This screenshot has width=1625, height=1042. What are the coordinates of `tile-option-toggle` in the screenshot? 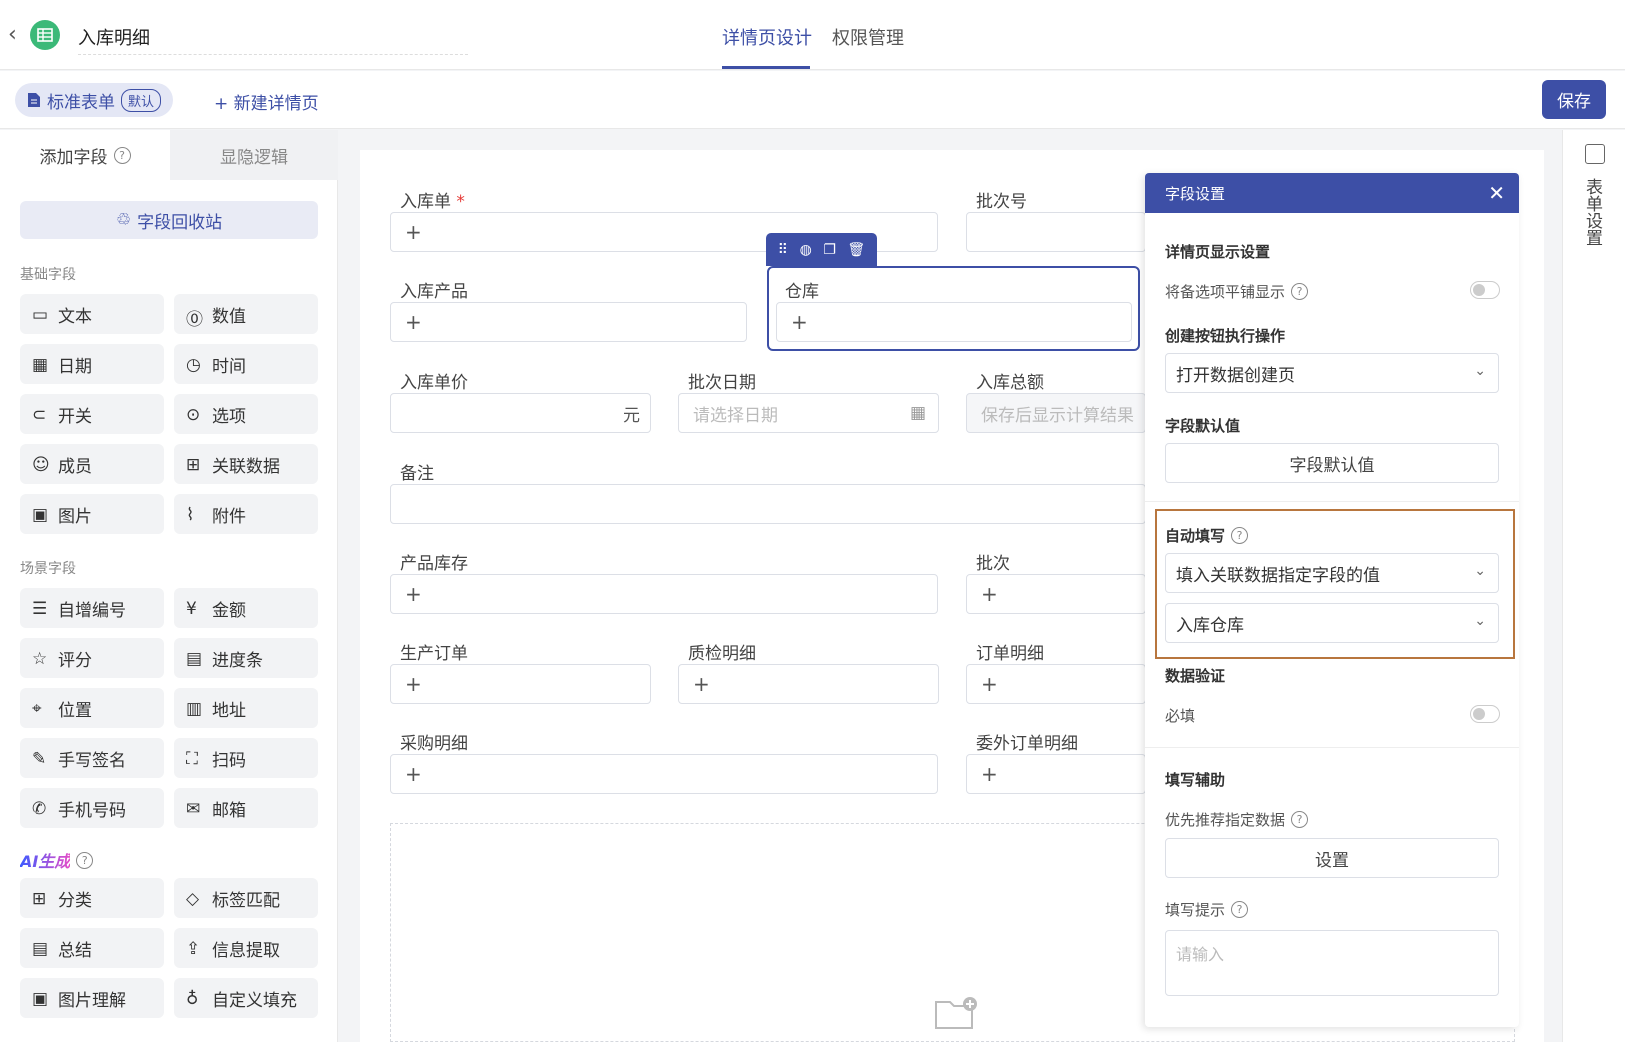 It's located at (1485, 290).